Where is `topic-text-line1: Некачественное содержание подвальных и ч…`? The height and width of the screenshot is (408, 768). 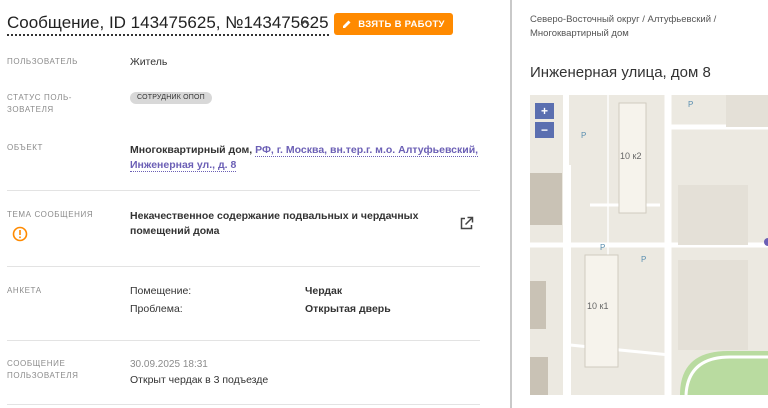
topic-text-line1: Некачественное содержание подвальных и ч… is located at coordinates (274, 216).